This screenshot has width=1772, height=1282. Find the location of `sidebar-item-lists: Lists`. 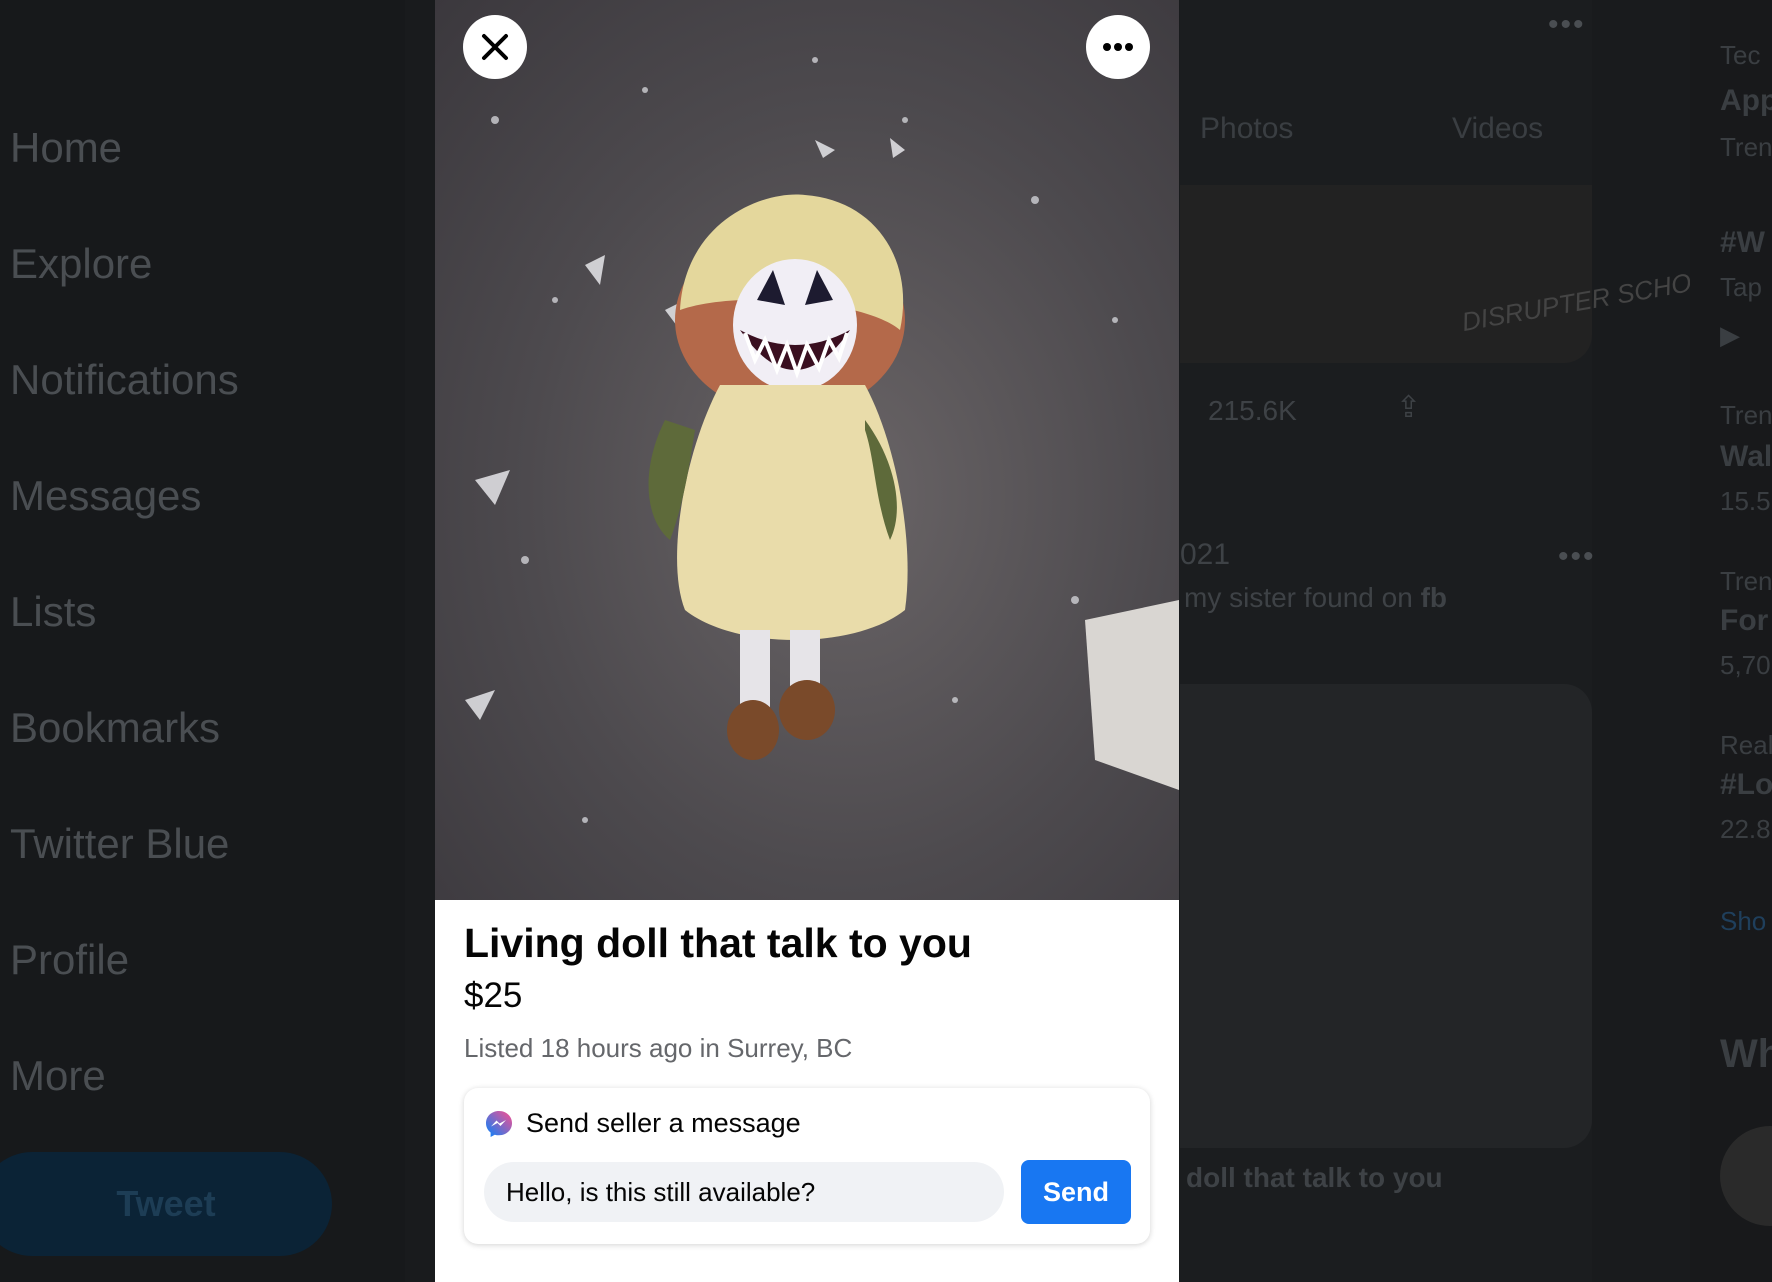

sidebar-item-lists: Lists is located at coordinates (53, 612).